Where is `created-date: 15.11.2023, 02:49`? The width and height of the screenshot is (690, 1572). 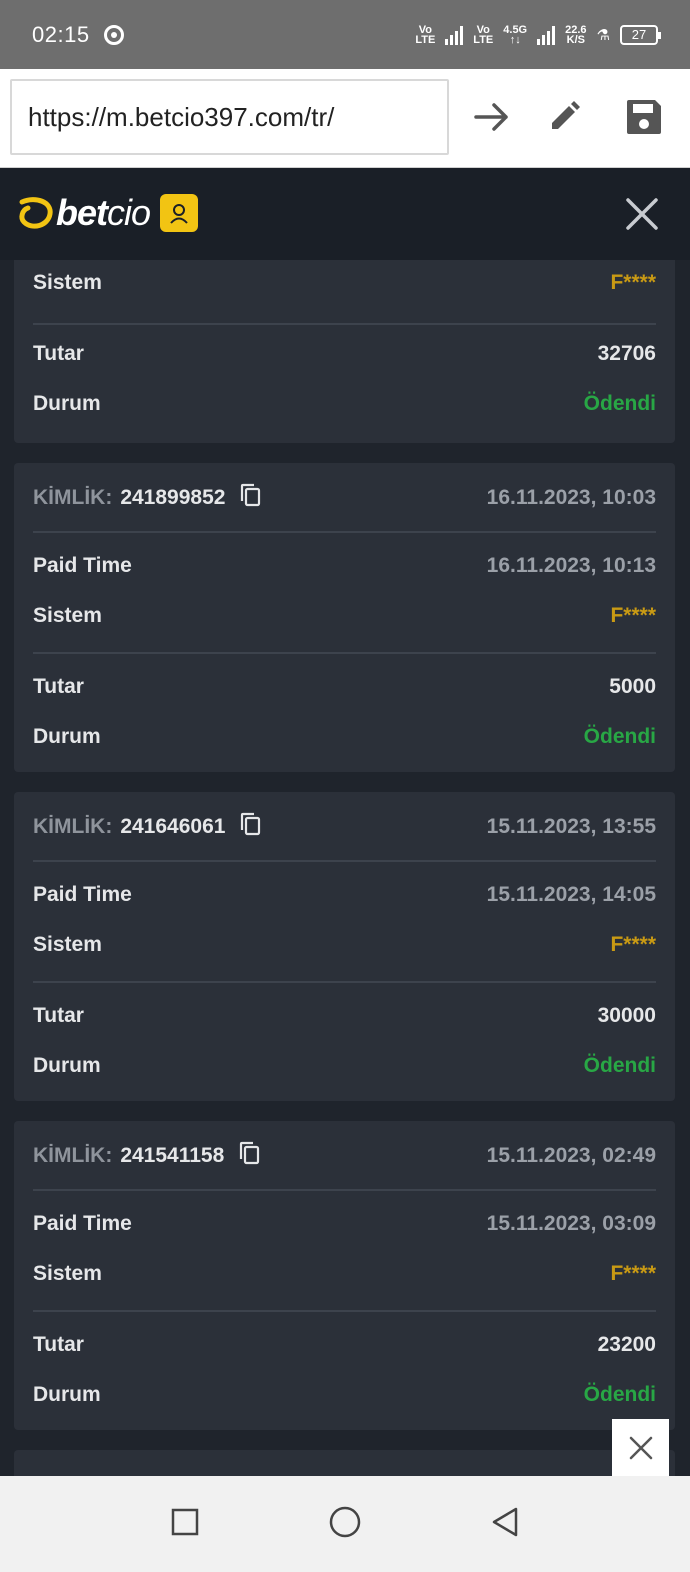
created-date: 15.11.2023, 02:49 is located at coordinates (571, 1155).